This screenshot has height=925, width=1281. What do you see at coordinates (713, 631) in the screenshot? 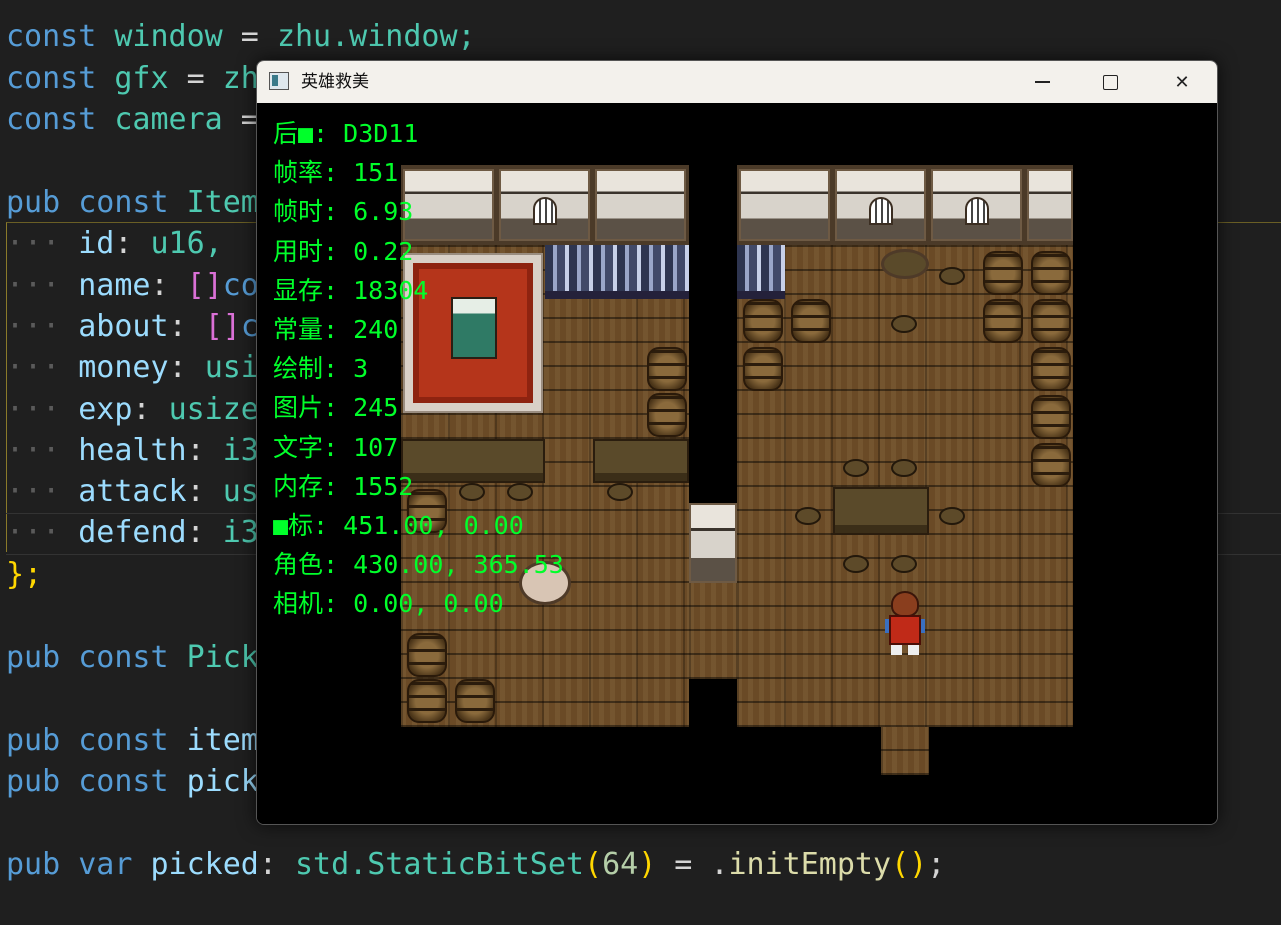
I see `doorway-floor` at bounding box center [713, 631].